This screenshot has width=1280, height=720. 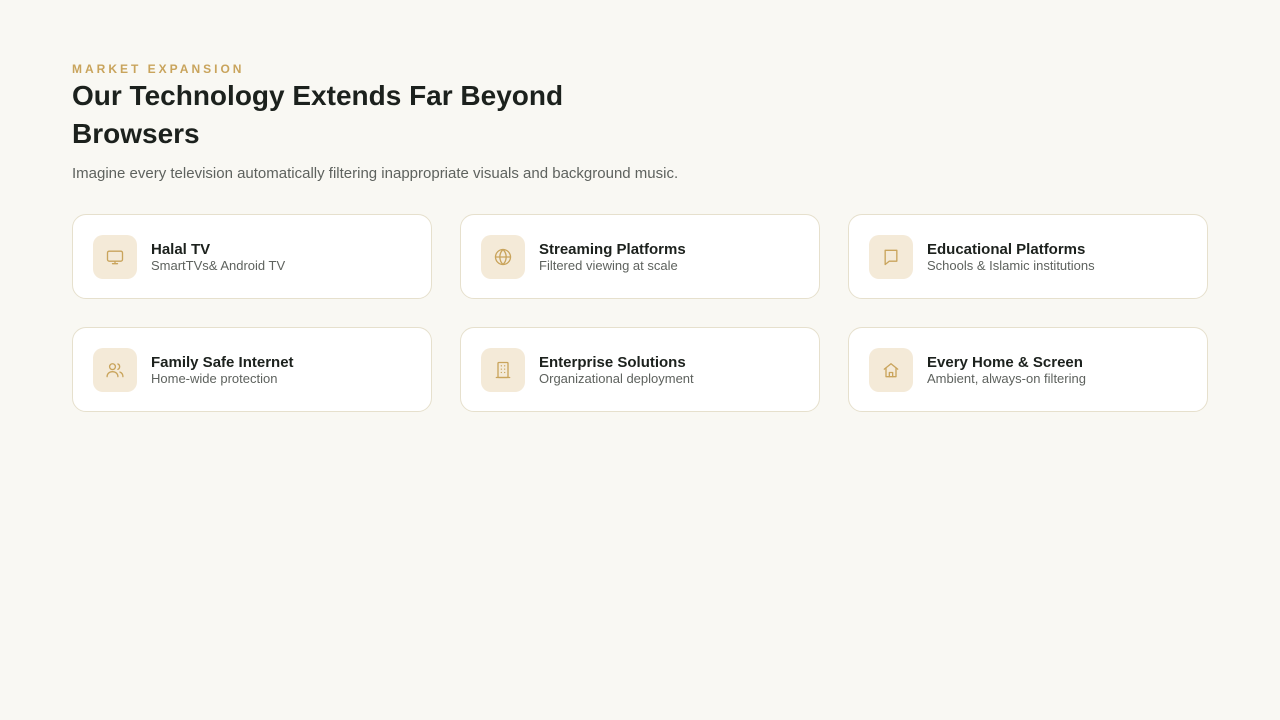 I want to click on card-description: Schools & Islamic institutions, so click(x=1011, y=265).